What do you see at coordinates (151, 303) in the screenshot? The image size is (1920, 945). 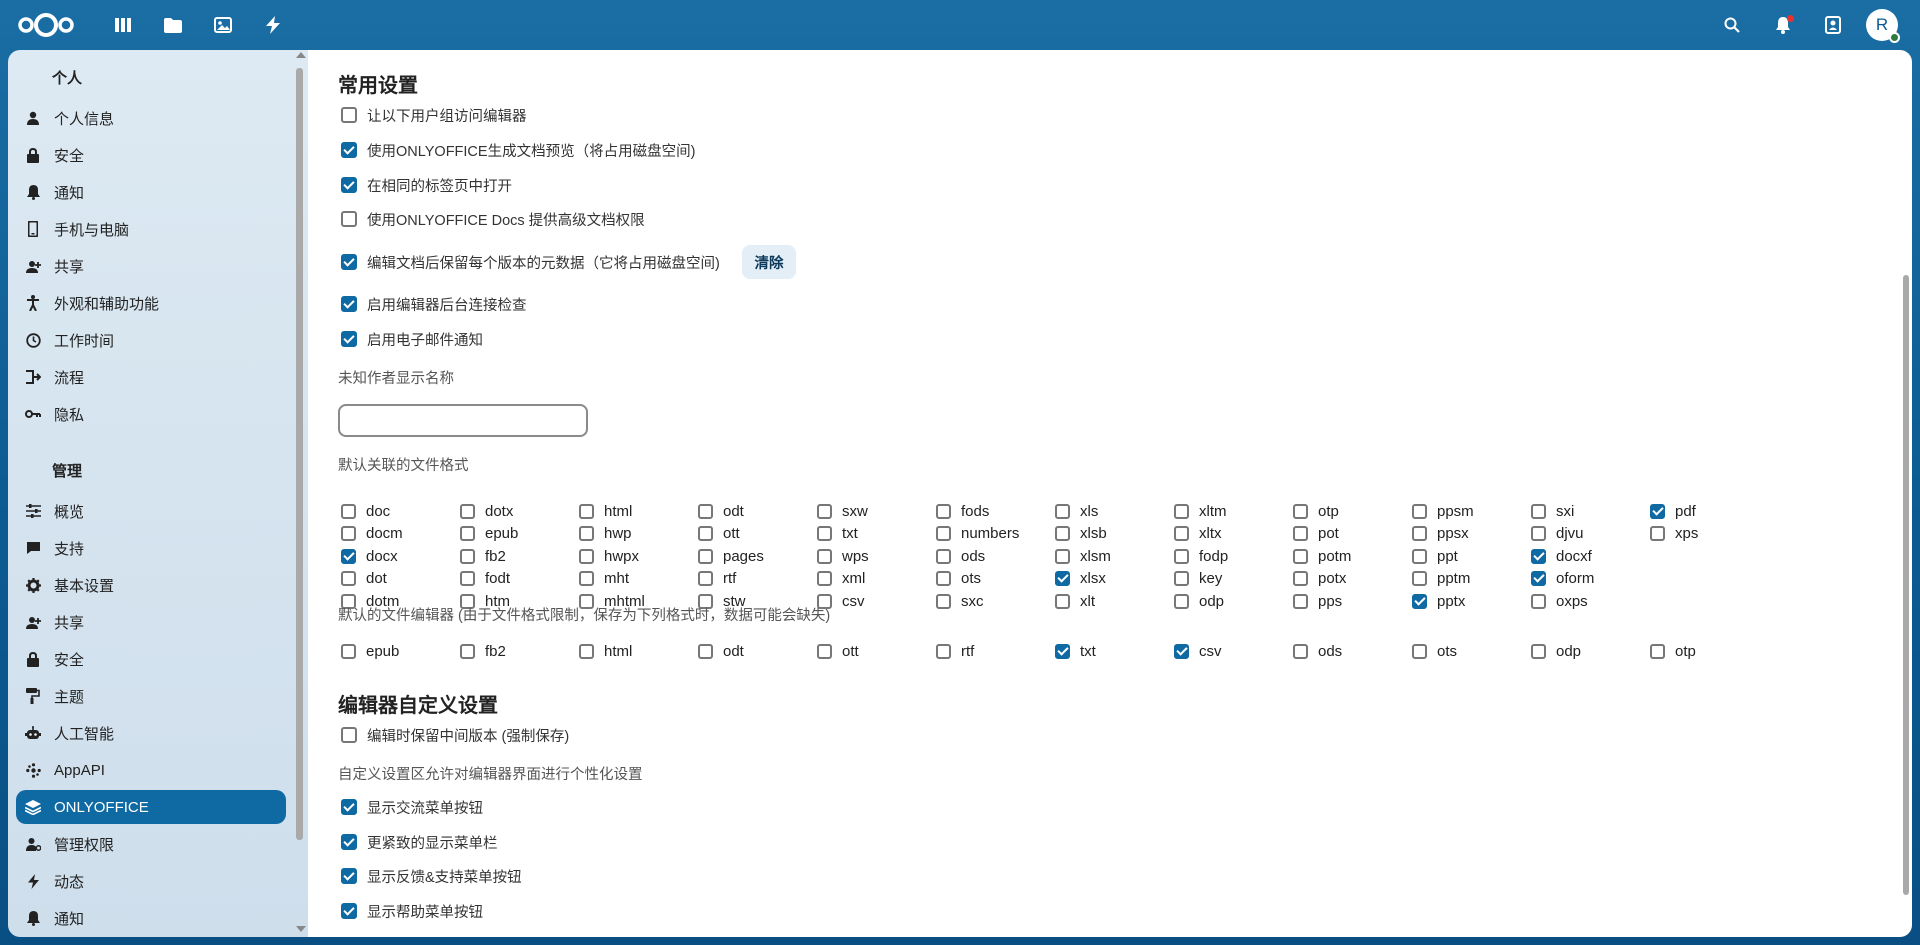 I see `sidebar-item-appearance: 外观和辅助功能` at bounding box center [151, 303].